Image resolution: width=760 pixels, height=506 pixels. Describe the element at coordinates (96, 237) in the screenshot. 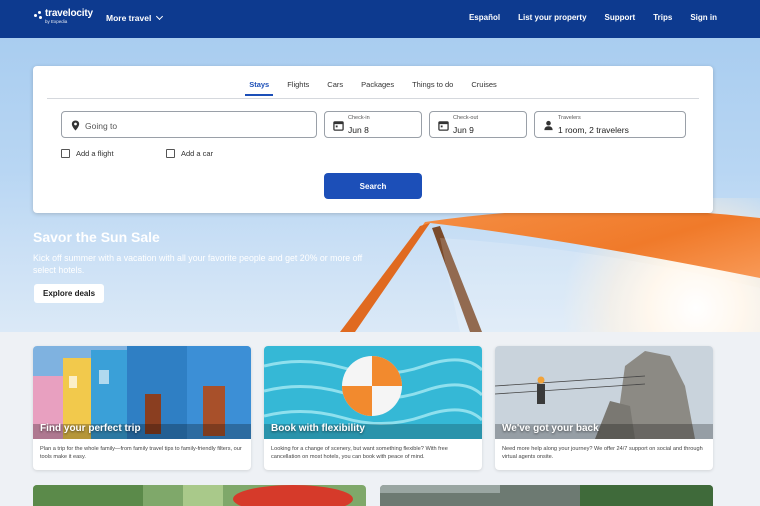

I see `promo-title: Savor the Sun Sale` at that location.